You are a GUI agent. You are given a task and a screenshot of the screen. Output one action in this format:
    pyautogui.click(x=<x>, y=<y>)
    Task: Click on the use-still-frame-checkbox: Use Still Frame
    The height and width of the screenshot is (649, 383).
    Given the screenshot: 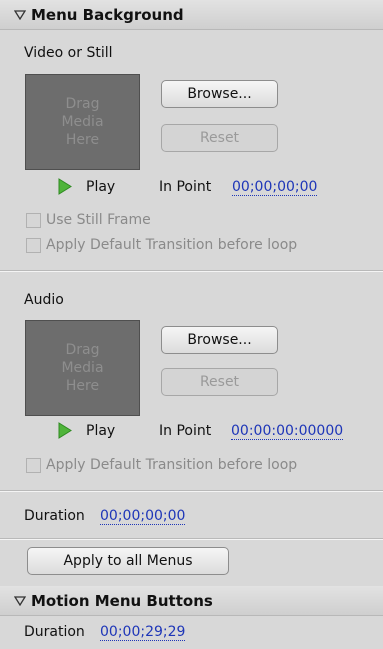 What is the action you would take?
    pyautogui.click(x=88, y=220)
    